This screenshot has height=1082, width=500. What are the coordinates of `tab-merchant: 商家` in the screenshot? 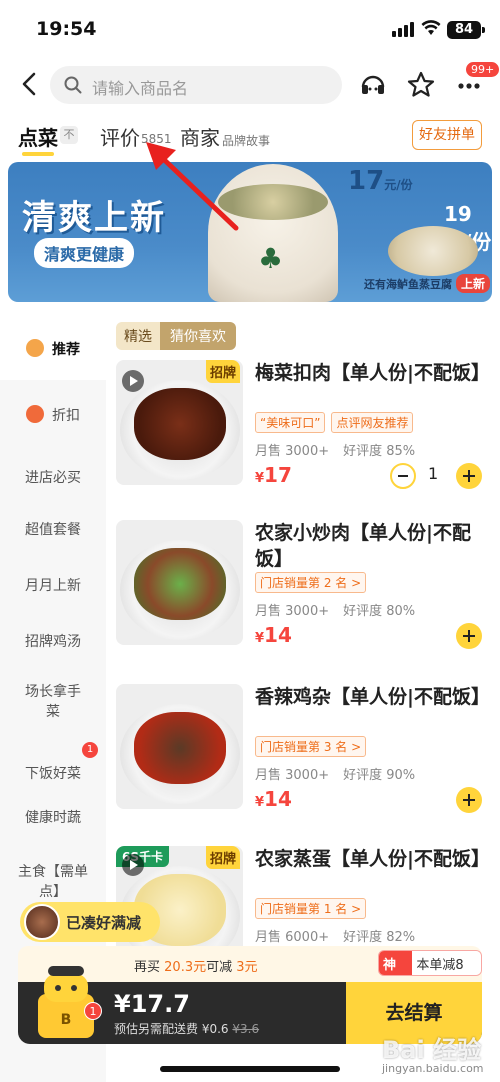 It's located at (200, 136).